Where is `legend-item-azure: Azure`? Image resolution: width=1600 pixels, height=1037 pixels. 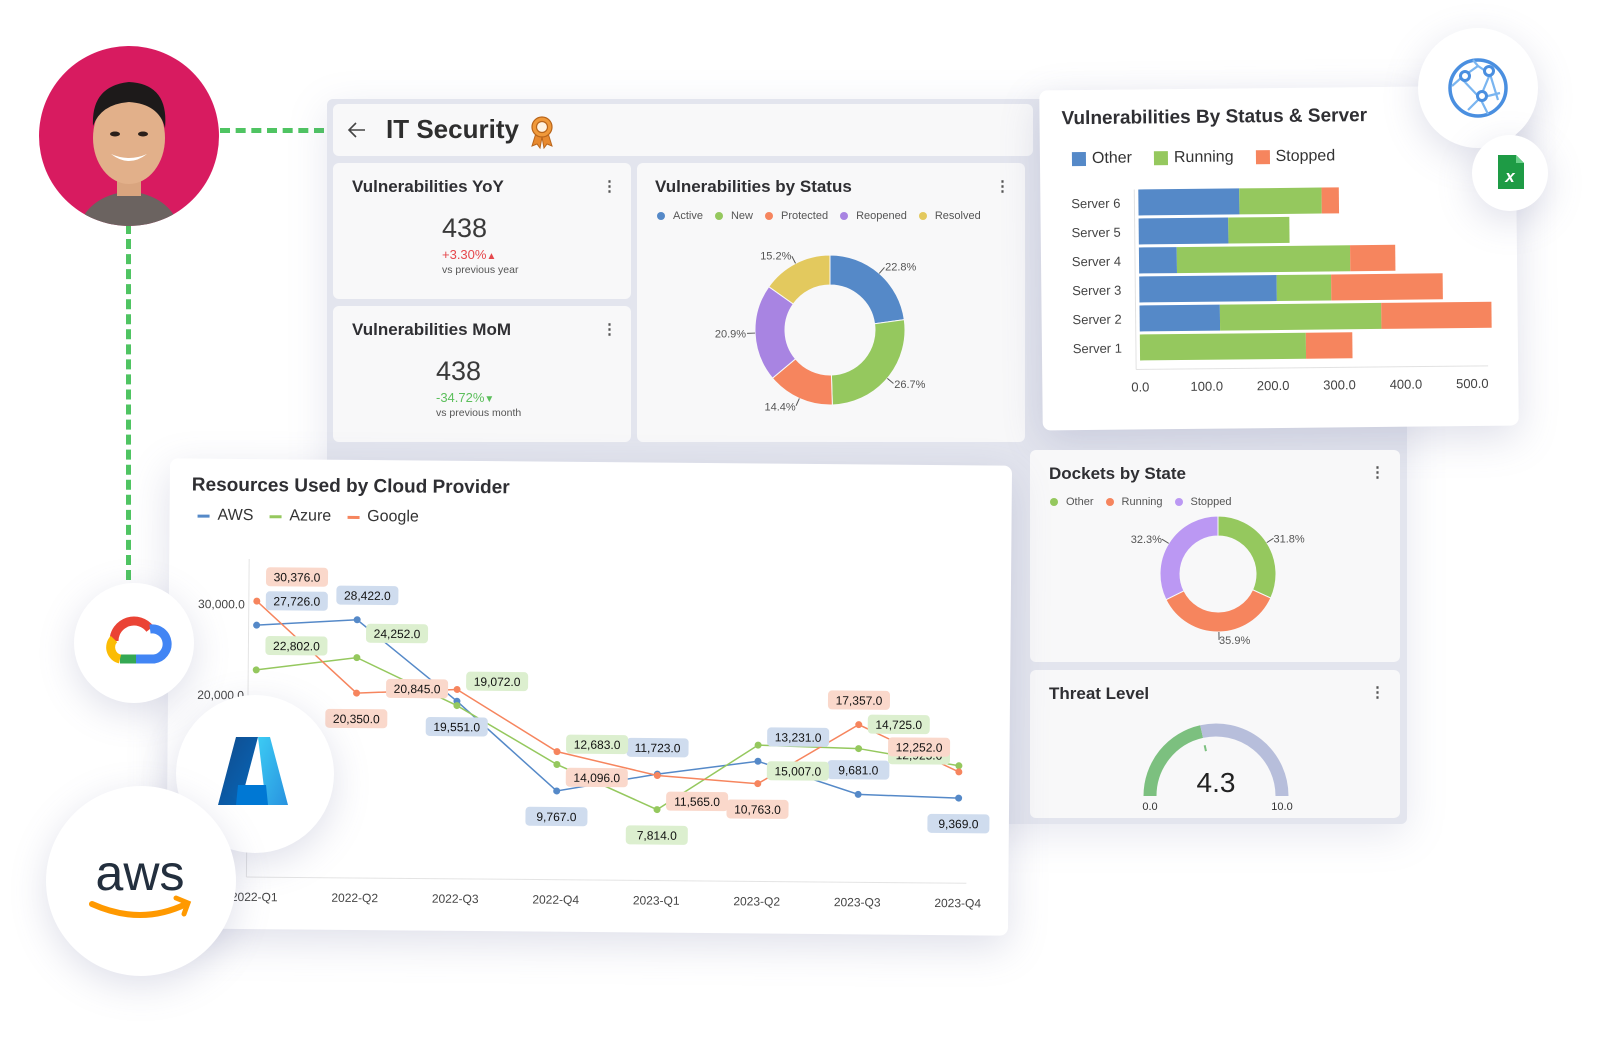 legend-item-azure: Azure is located at coordinates (300, 516).